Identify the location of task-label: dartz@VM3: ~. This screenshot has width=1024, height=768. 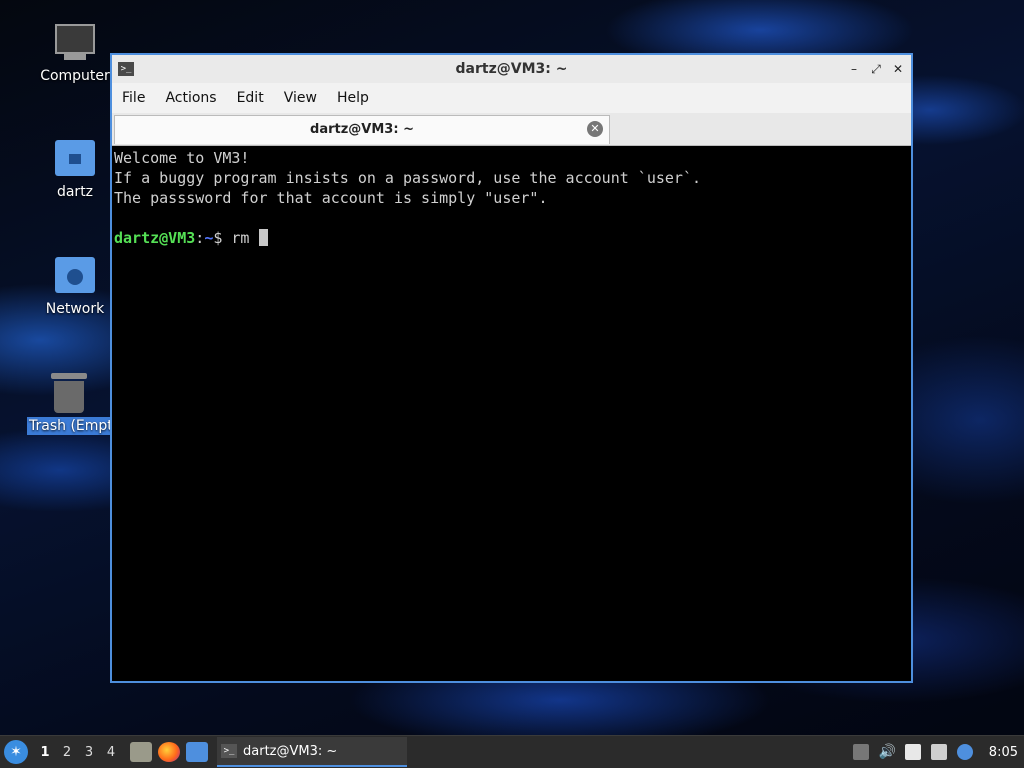
(290, 751).